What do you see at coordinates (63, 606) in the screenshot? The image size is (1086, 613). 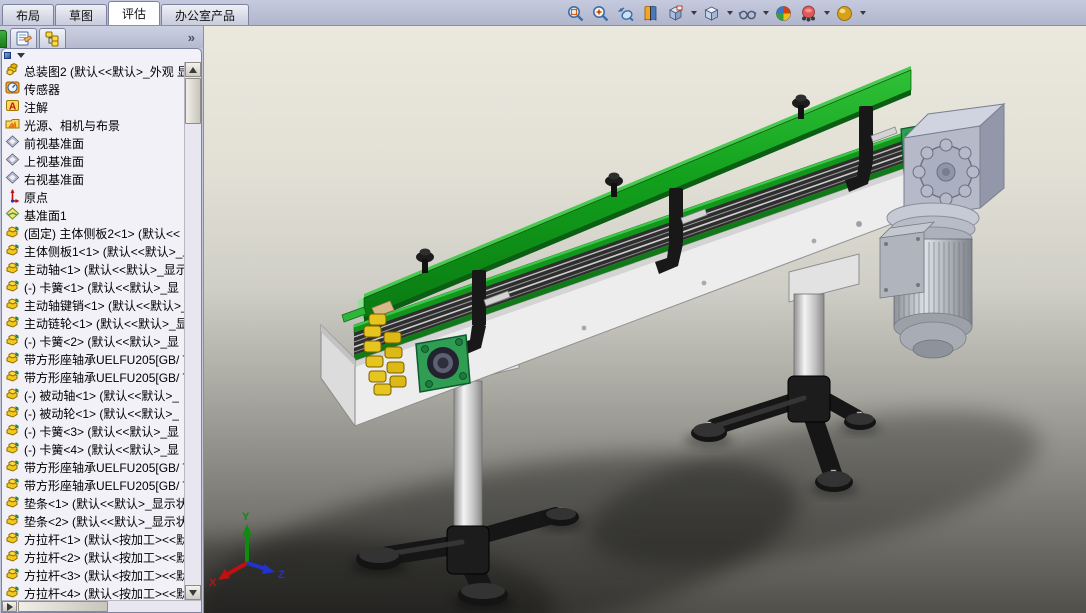 I see `hscrollbar-thumb` at bounding box center [63, 606].